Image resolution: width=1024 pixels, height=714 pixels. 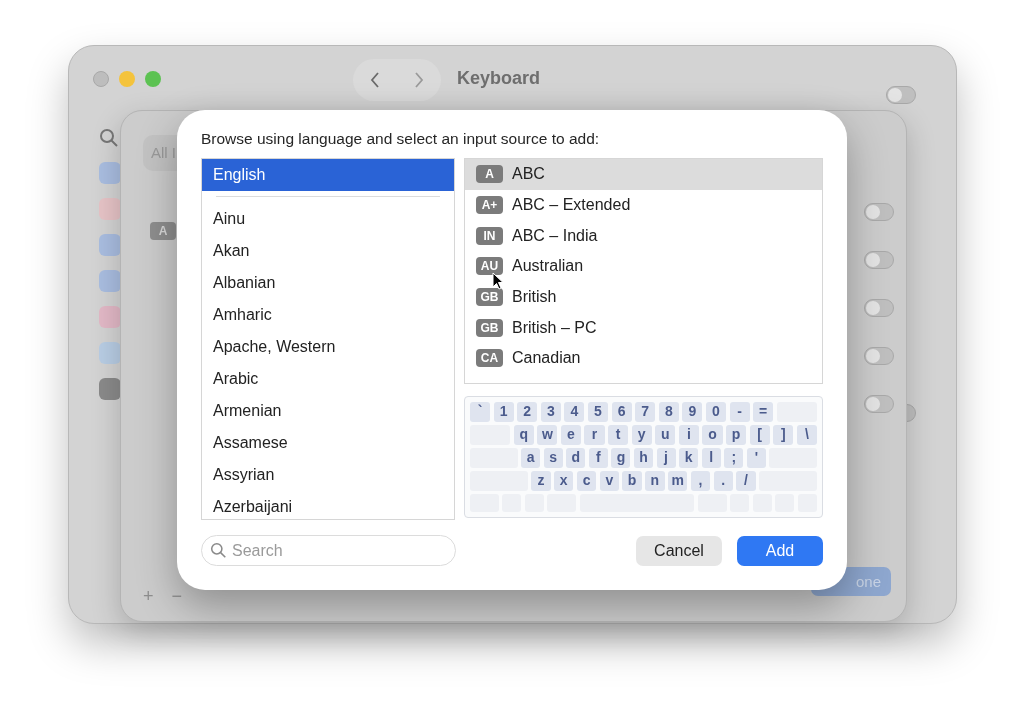 What do you see at coordinates (598, 458) in the screenshot?
I see `keyboard-key: f` at bounding box center [598, 458].